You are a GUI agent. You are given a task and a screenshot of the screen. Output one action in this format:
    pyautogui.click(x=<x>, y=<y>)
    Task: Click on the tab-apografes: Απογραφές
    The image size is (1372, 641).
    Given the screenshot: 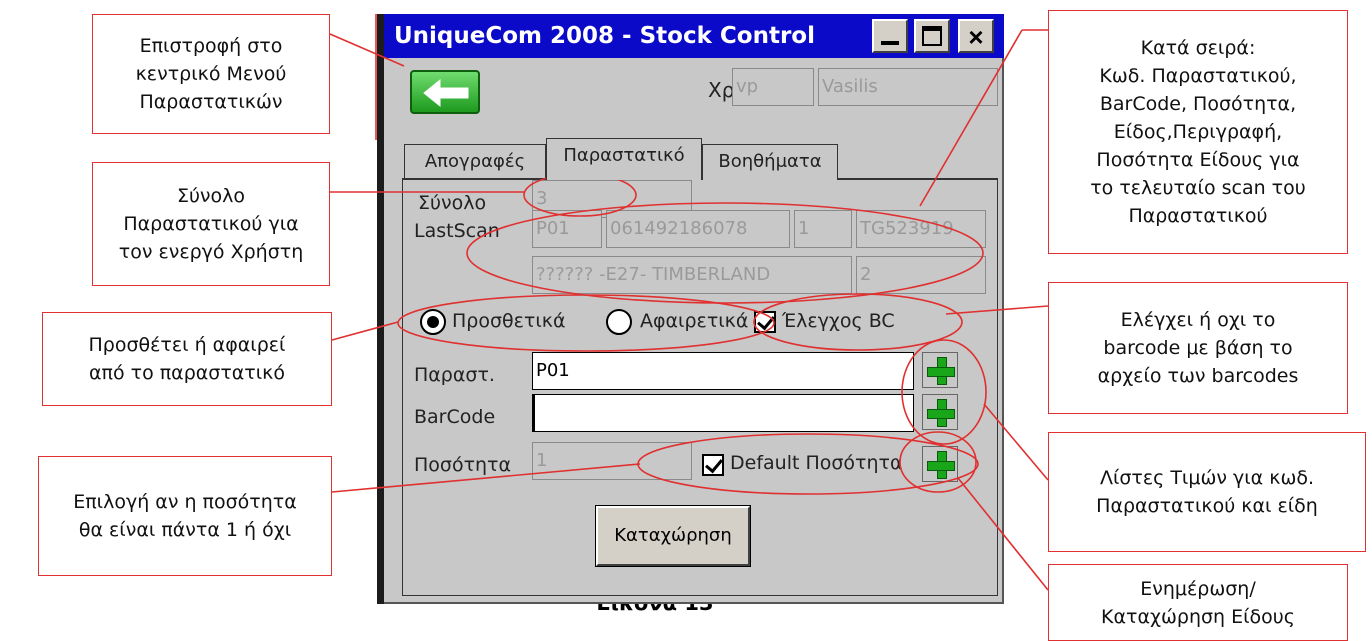 What is the action you would take?
    pyautogui.click(x=475, y=162)
    